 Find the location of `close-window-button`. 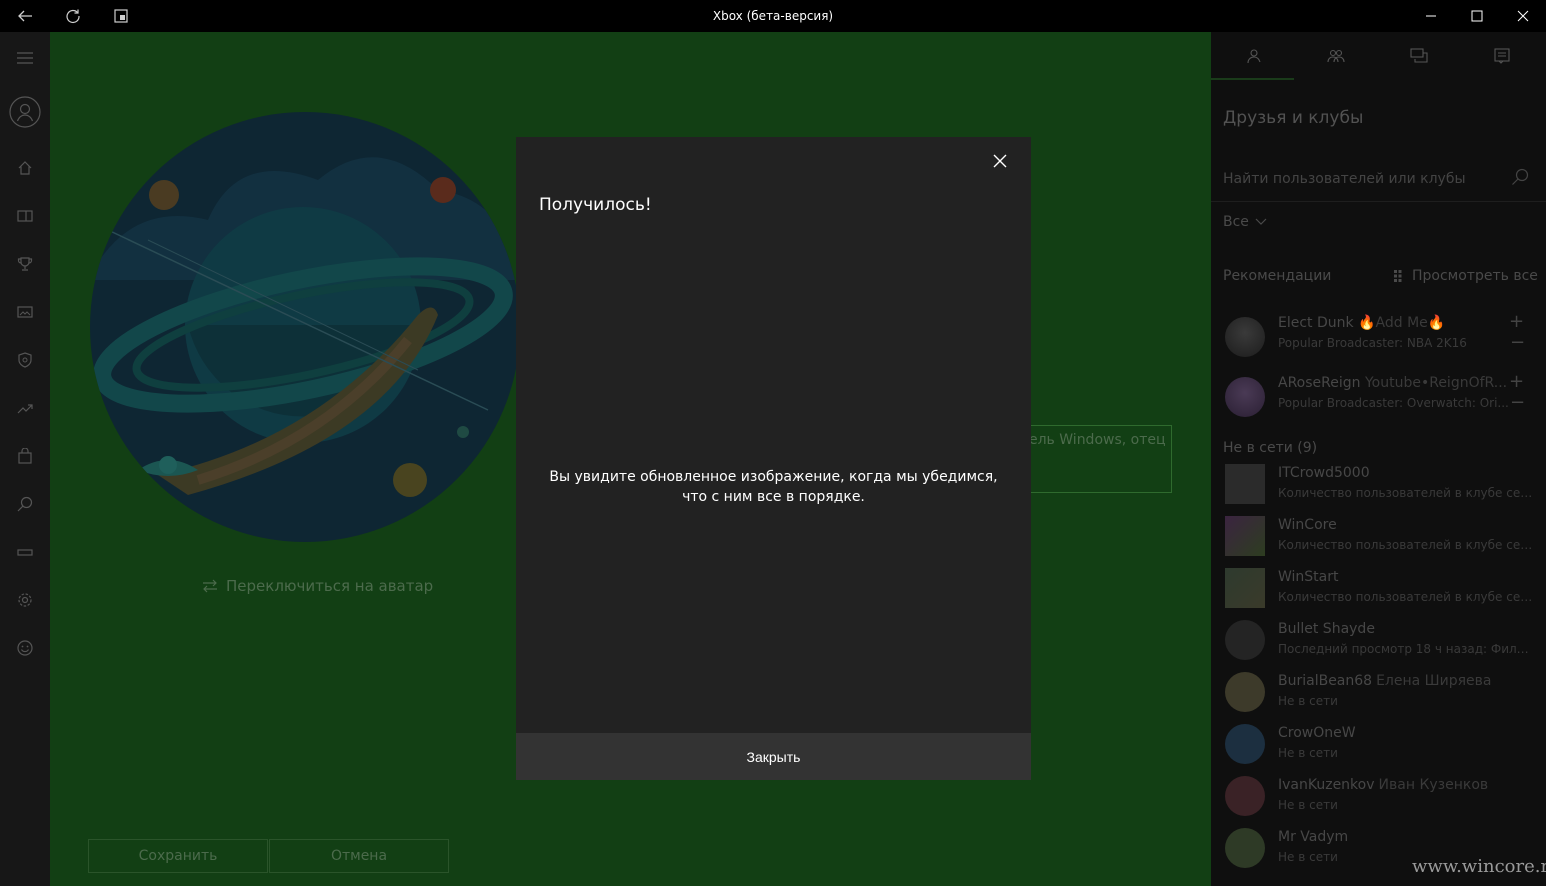

close-window-button is located at coordinates (1523, 16).